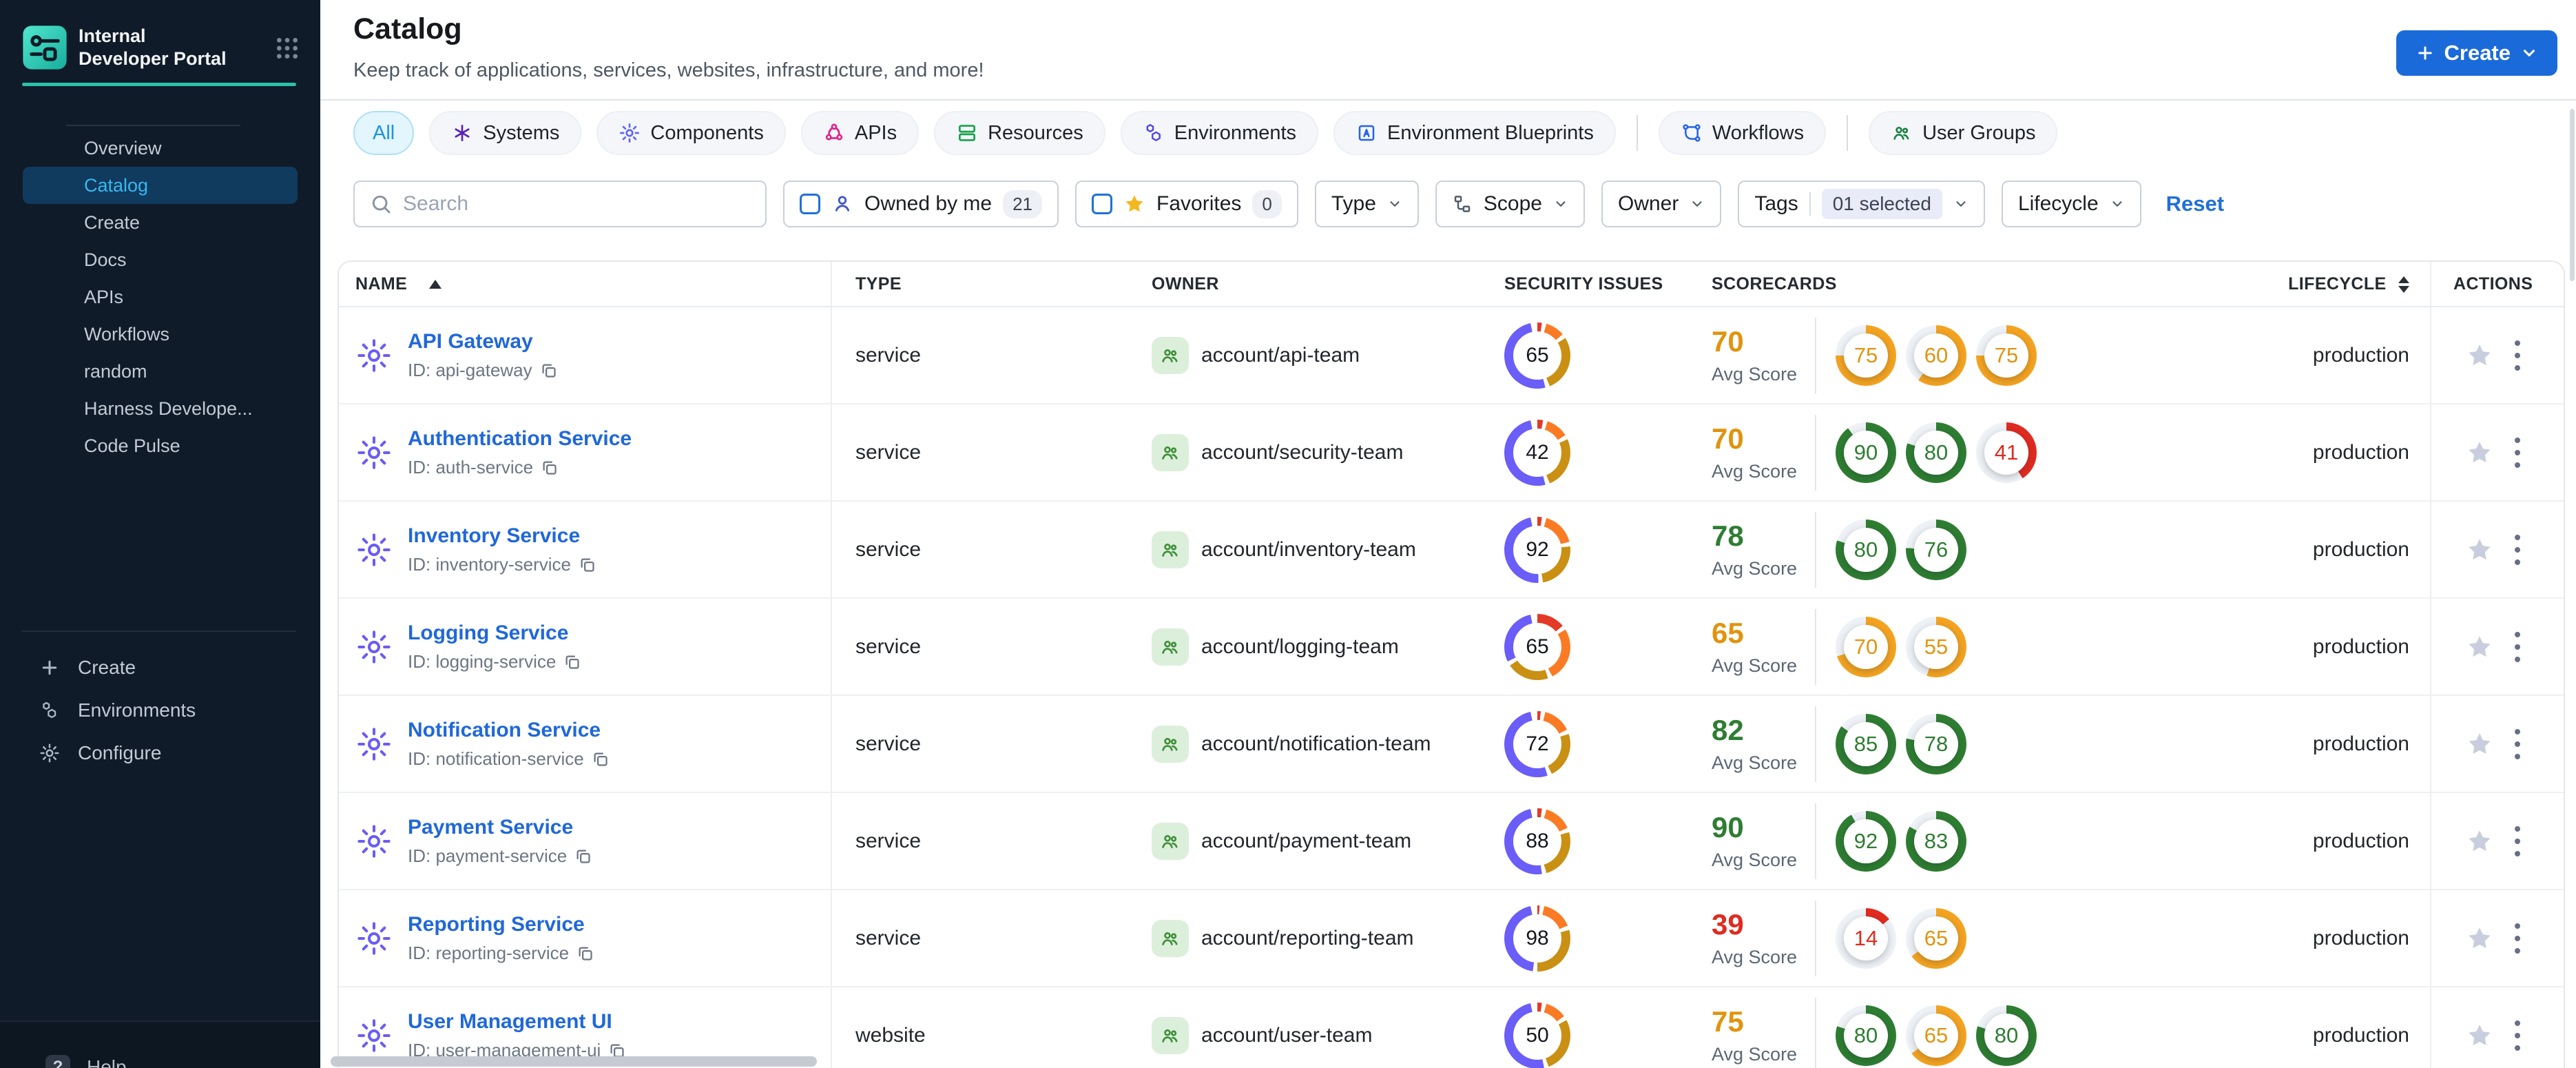 The width and height of the screenshot is (2576, 1068). Describe the element at coordinates (1366, 204) in the screenshot. I see `type-dropdown: Type` at that location.